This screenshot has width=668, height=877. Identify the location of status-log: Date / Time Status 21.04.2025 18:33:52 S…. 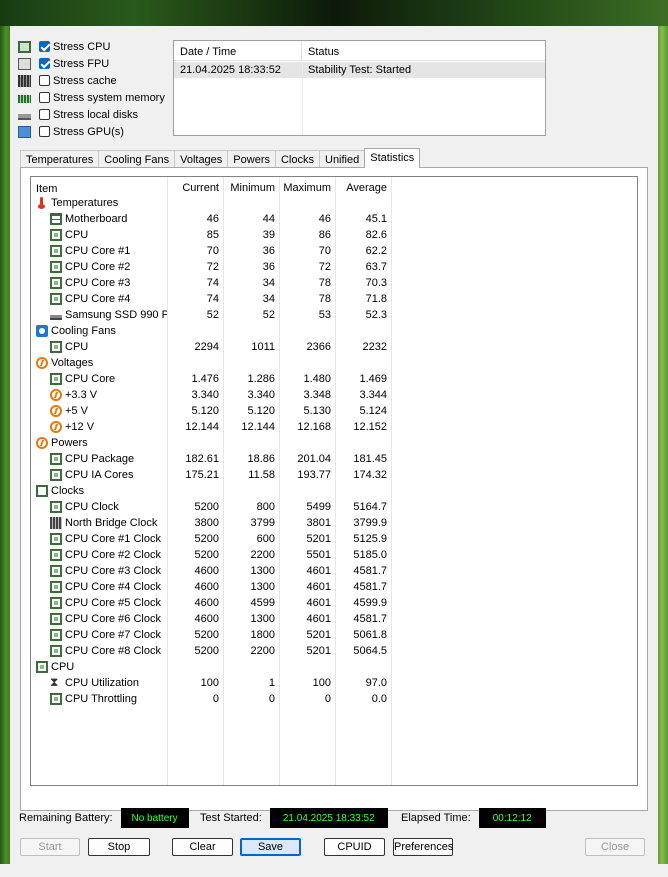
(359, 88).